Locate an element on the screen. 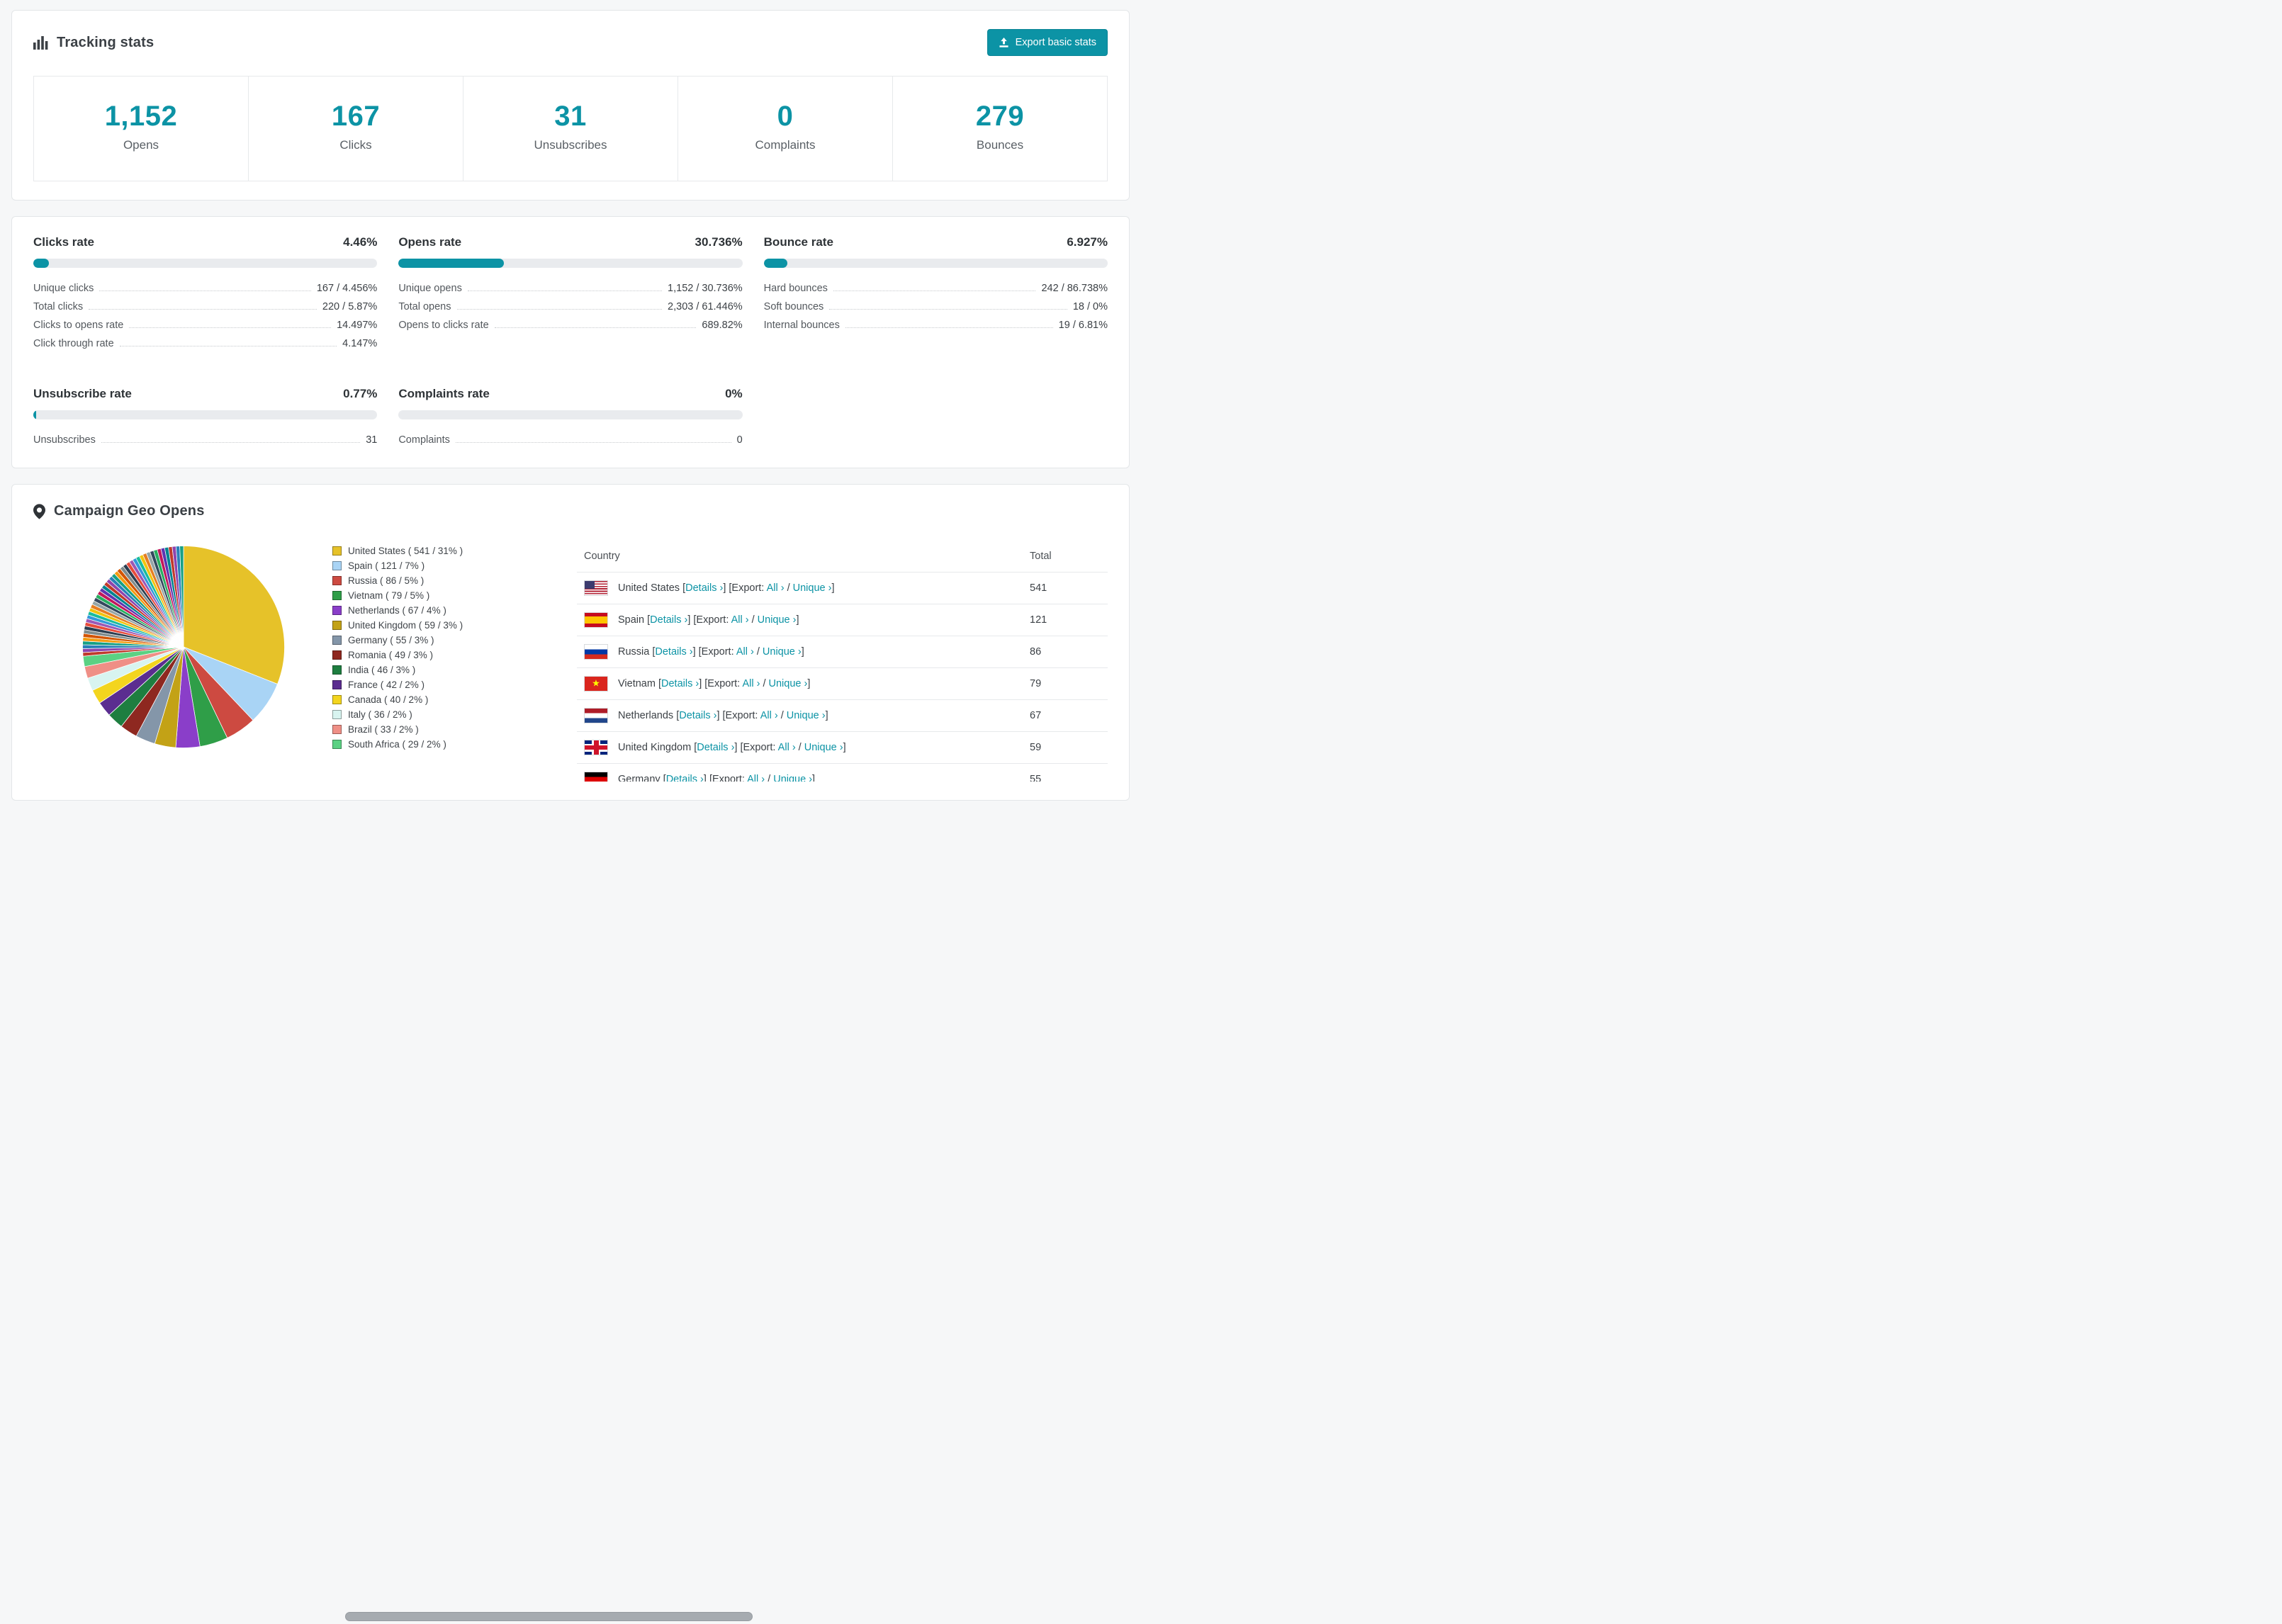 The width and height of the screenshot is (2282, 1624). unsubscribes-row: Unsubscribes 31 is located at coordinates (205, 440).